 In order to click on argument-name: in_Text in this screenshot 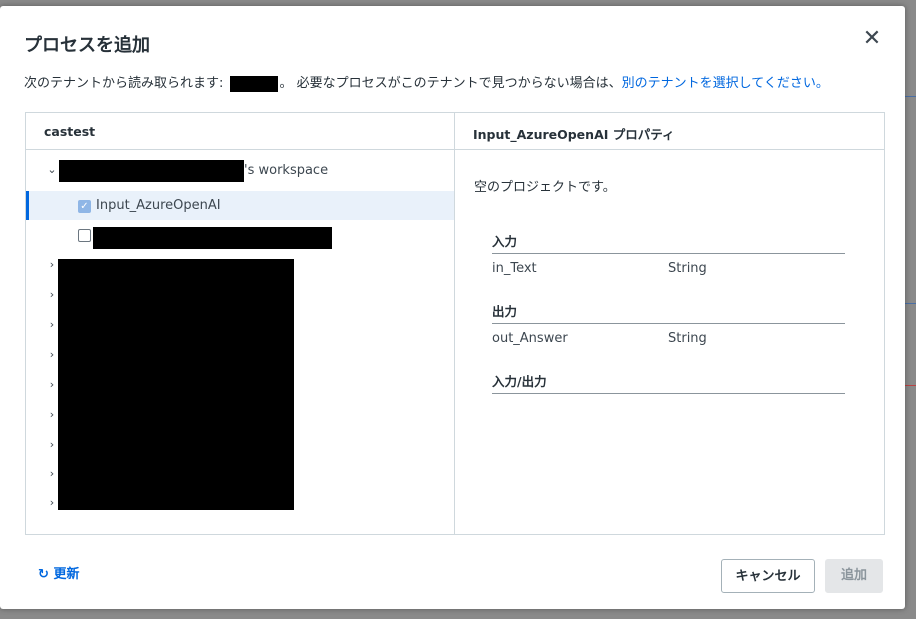, I will do `click(514, 268)`.